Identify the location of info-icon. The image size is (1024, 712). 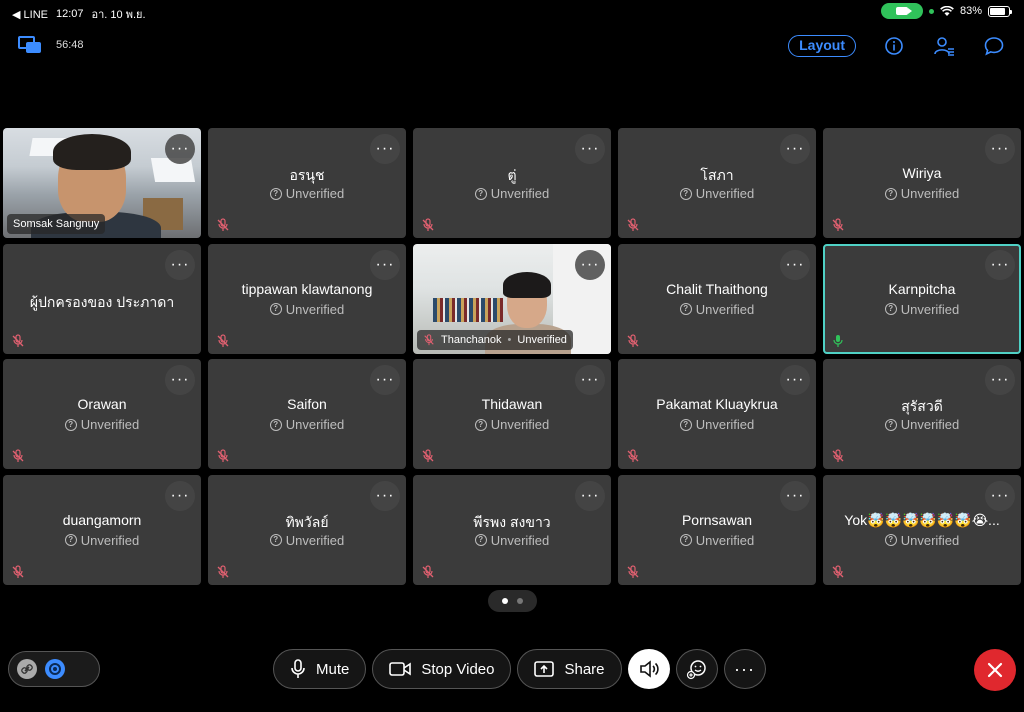
(894, 46).